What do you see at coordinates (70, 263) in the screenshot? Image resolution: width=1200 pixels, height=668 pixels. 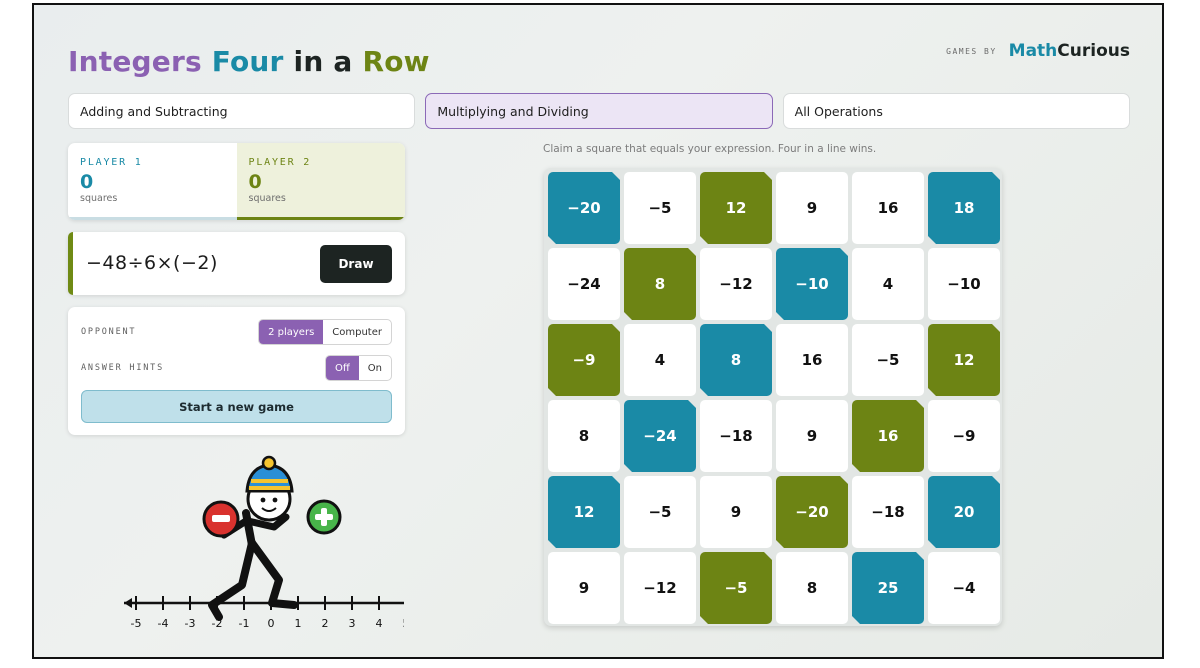 I see `current-player-accent` at bounding box center [70, 263].